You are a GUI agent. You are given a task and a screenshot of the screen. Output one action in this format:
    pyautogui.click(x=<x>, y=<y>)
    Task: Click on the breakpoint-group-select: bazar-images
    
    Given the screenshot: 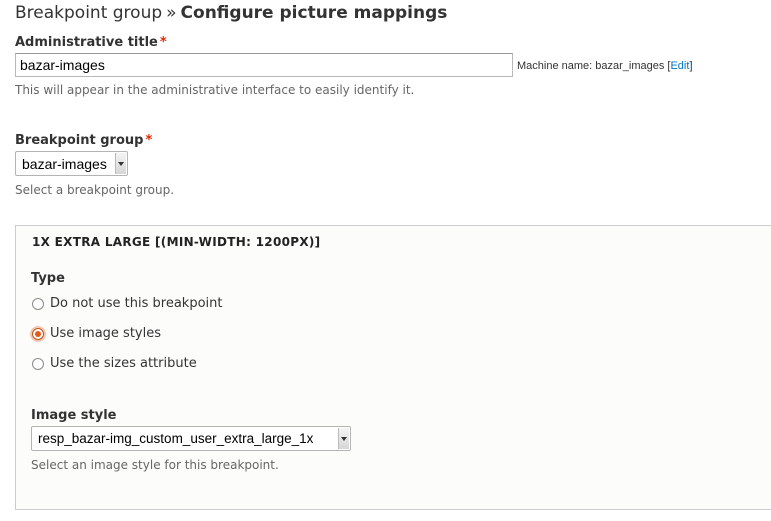 What is the action you would take?
    pyautogui.click(x=71, y=163)
    